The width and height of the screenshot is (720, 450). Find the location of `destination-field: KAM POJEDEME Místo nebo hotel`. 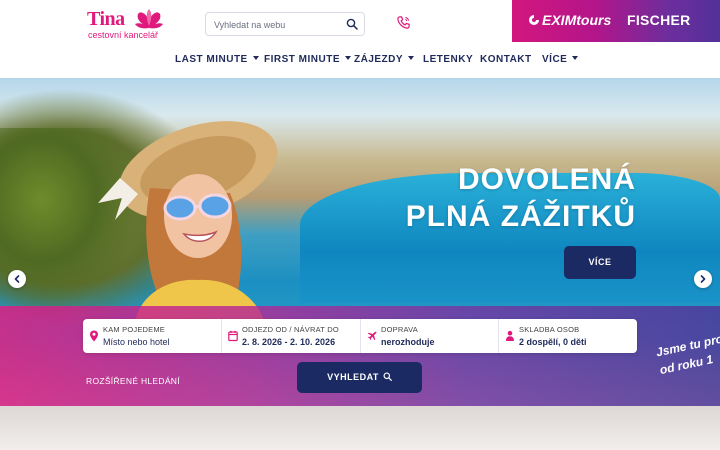

destination-field: KAM POJEDEME Místo nebo hotel is located at coordinates (152, 336).